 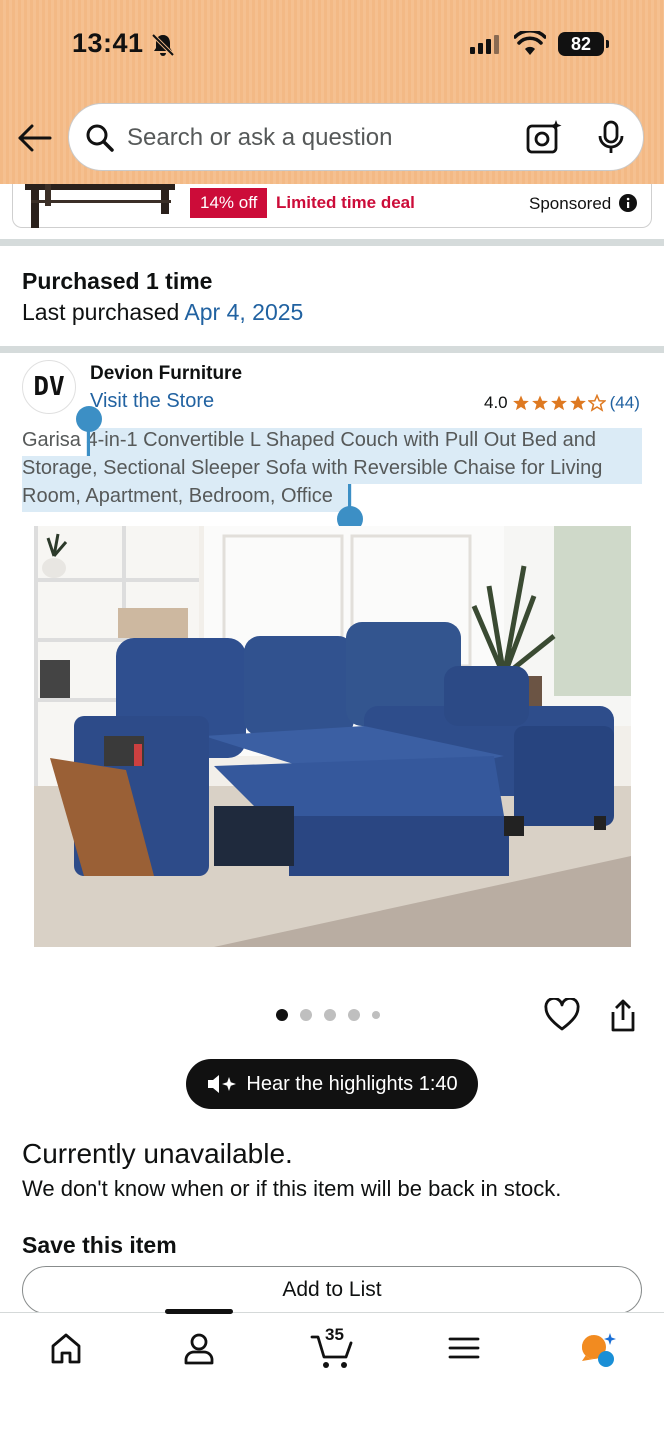 What do you see at coordinates (332, 1374) in the screenshot?
I see `bottom-nav: 35` at bounding box center [332, 1374].